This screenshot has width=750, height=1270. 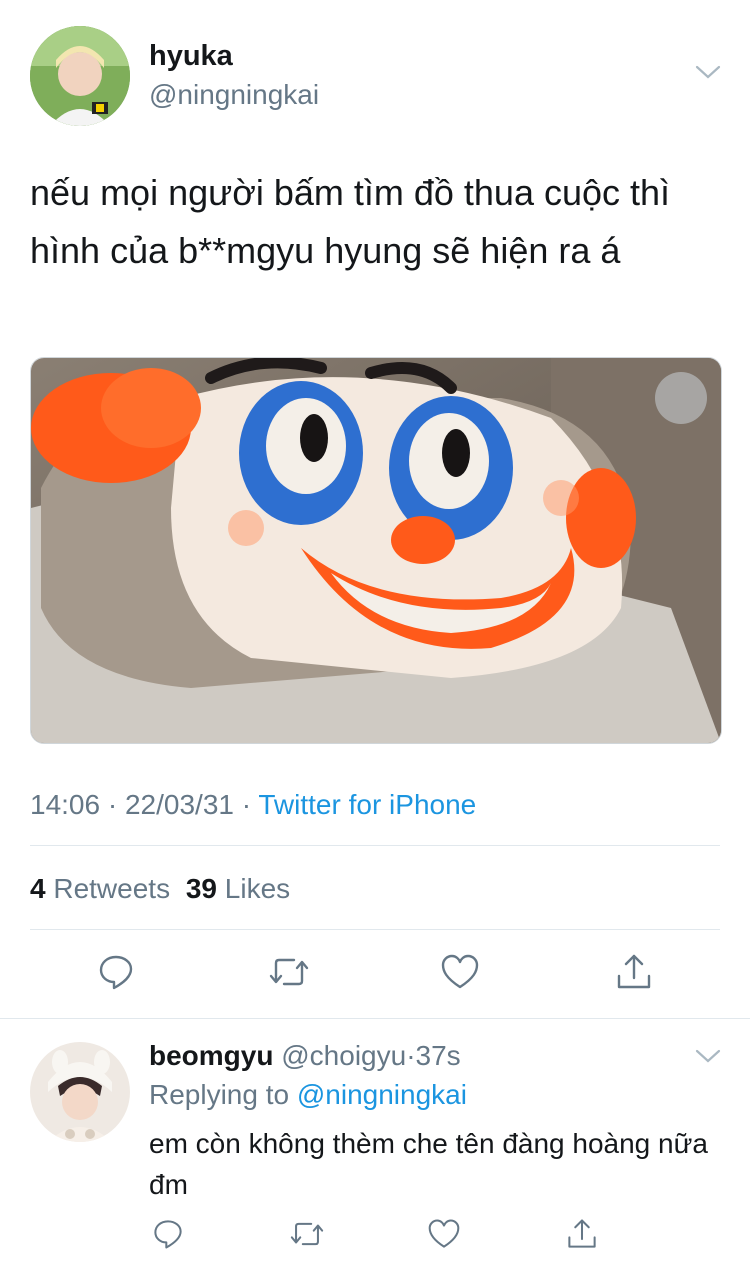 I want to click on tweet-date: 22/03/31, so click(x=179, y=804).